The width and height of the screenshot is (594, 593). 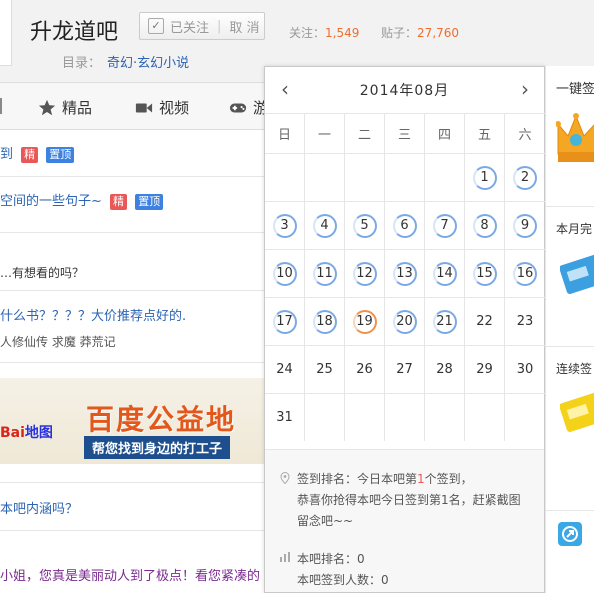 What do you see at coordinates (161, 419) in the screenshot?
I see `banner-title: 百度公益地` at bounding box center [161, 419].